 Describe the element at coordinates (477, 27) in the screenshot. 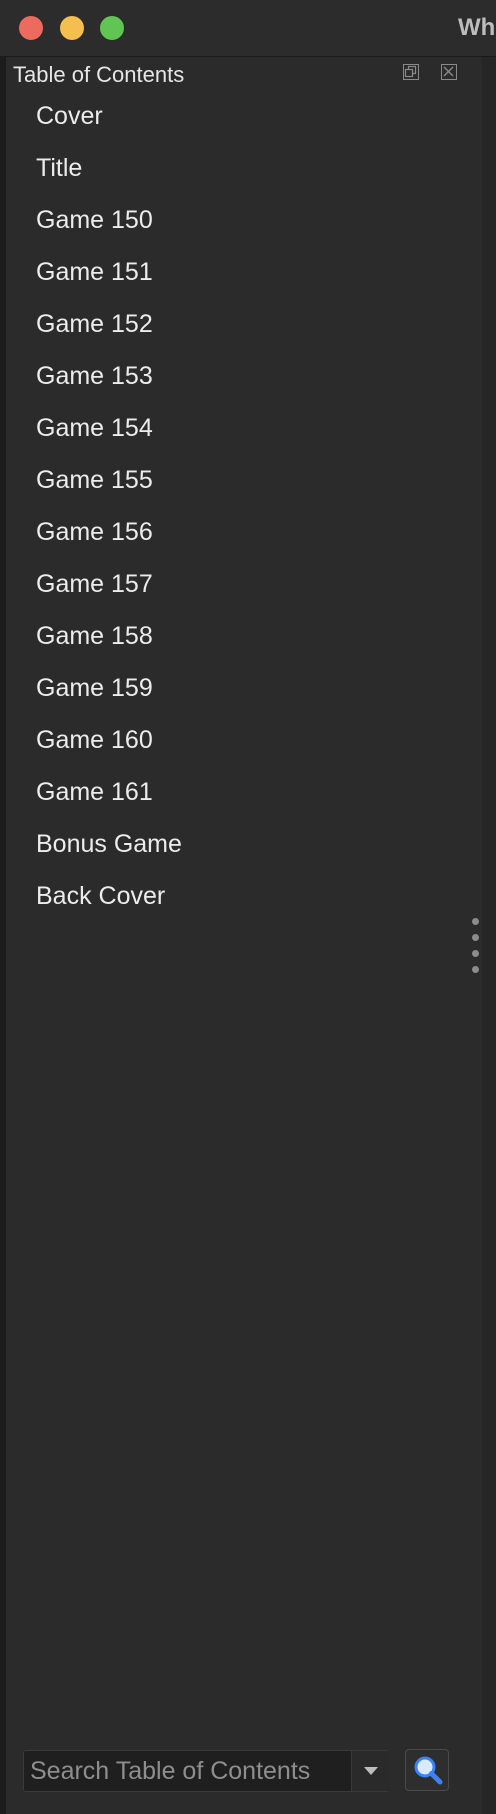

I see `window-title: Wh` at that location.